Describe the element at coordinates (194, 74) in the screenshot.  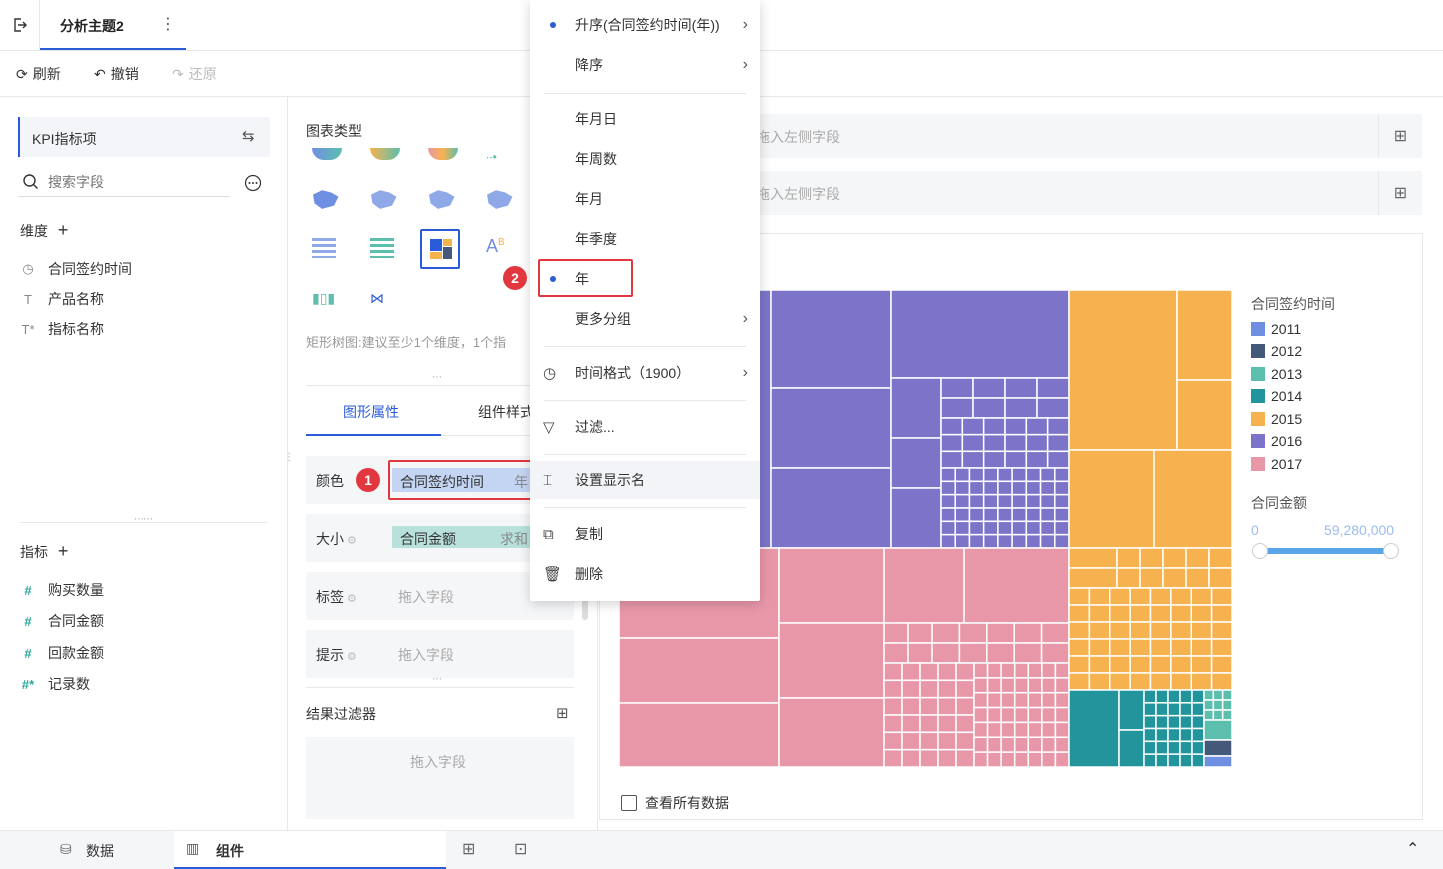
I see `redo-button: ↷ 还原` at that location.